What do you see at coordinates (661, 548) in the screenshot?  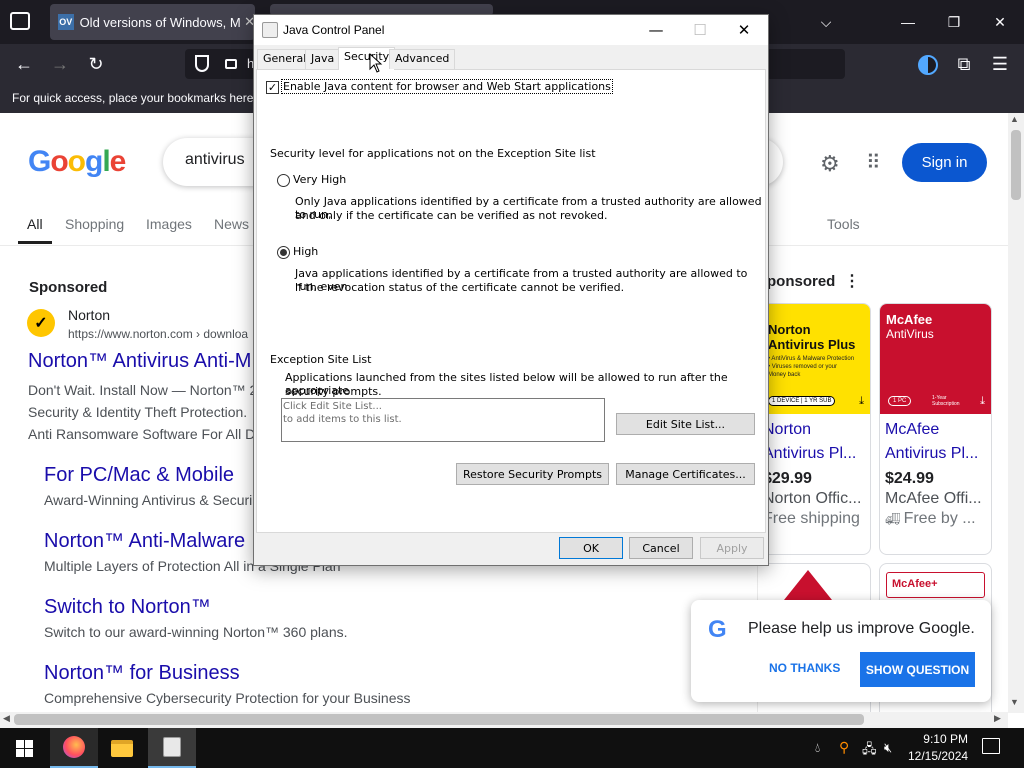 I see `cancel-button: Cancel` at bounding box center [661, 548].